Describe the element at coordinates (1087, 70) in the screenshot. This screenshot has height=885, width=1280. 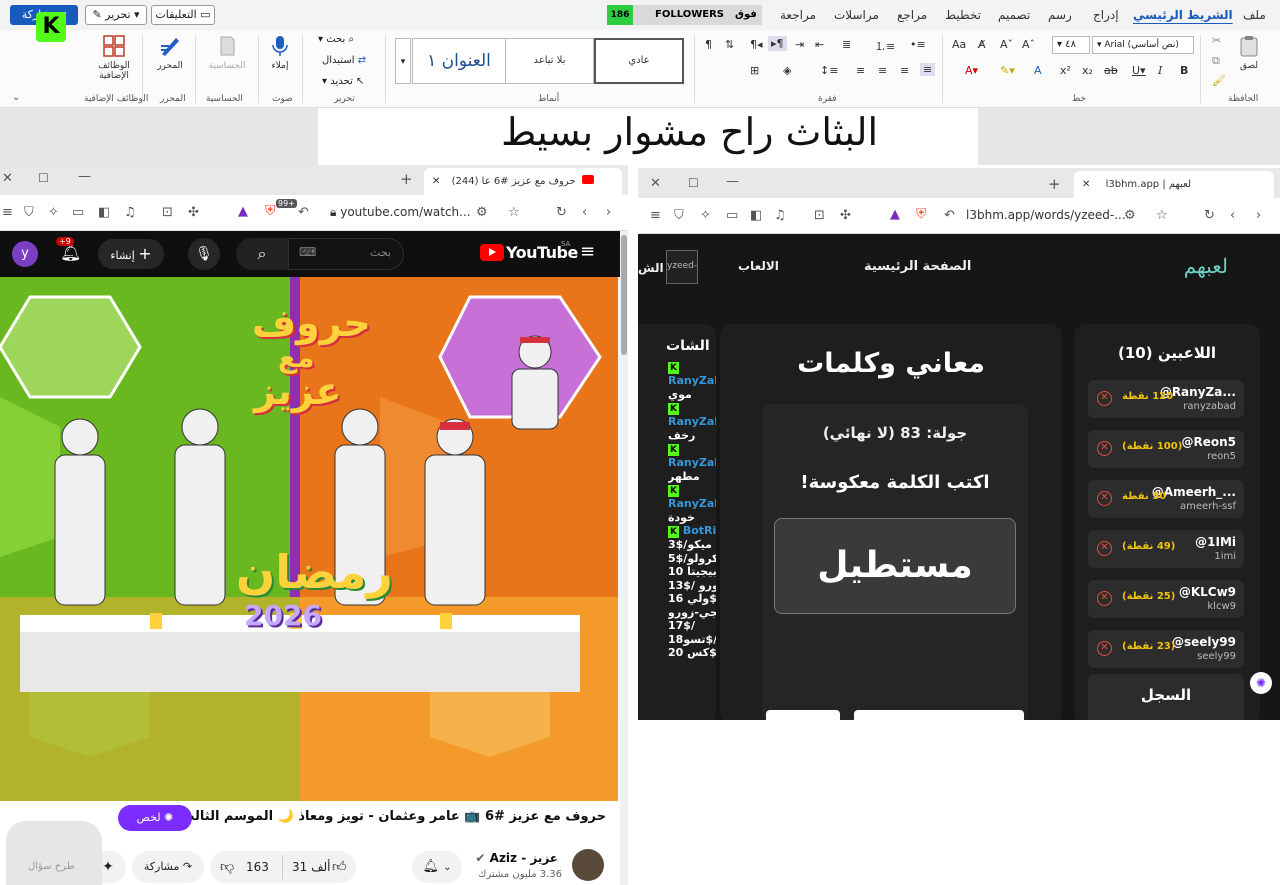
I see `subscript-icon: x₂` at that location.